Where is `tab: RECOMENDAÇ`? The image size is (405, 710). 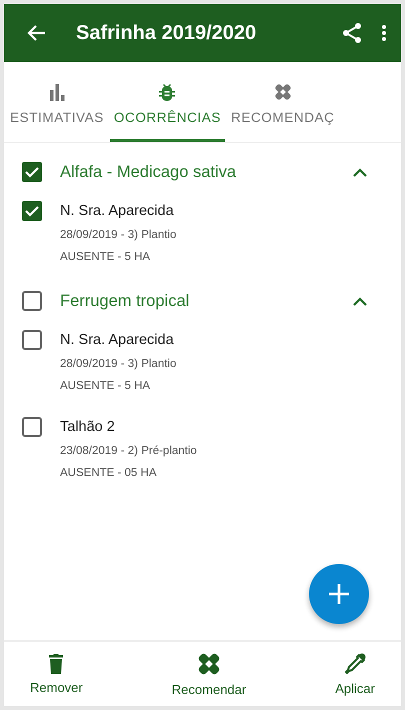
tab: RECOMENDAÇ is located at coordinates (283, 102).